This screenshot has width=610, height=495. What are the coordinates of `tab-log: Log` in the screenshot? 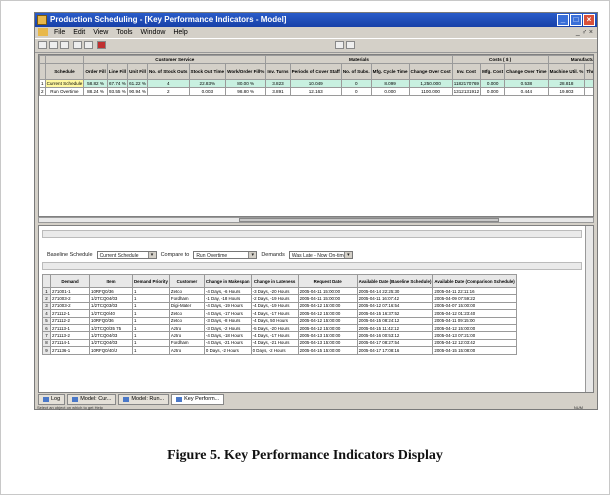 It's located at (52, 399).